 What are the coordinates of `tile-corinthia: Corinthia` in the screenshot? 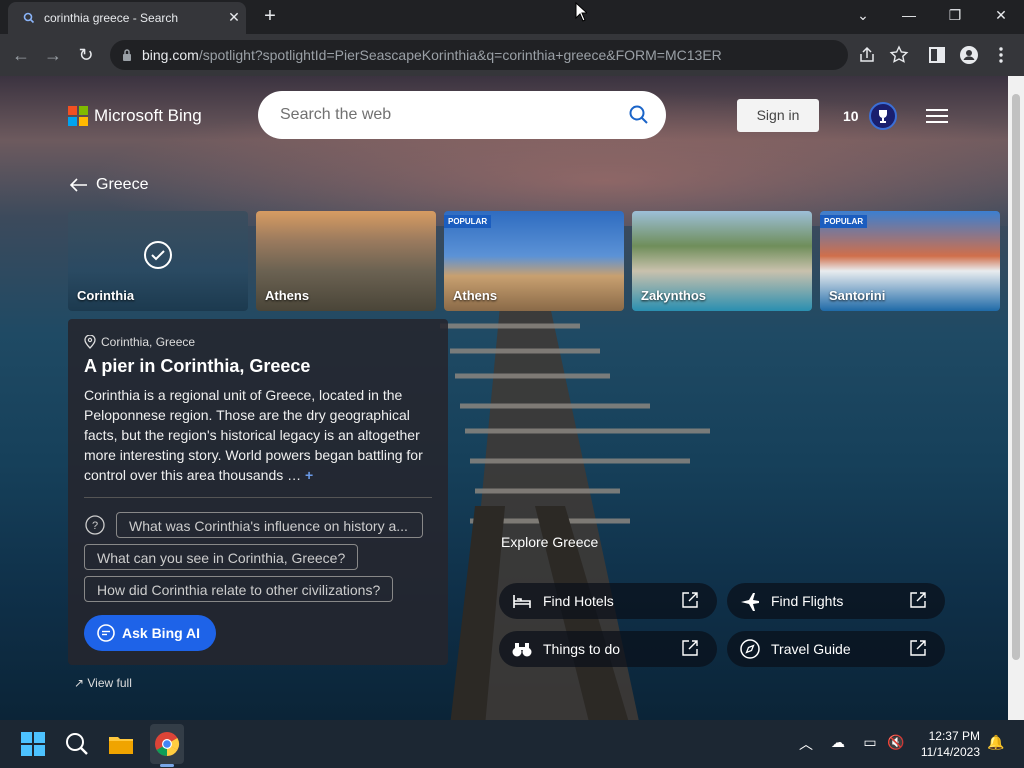 It's located at (158, 261).